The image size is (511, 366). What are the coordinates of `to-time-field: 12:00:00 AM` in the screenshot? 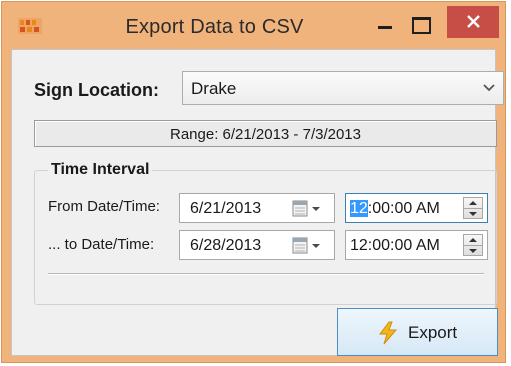 It's located at (416, 245).